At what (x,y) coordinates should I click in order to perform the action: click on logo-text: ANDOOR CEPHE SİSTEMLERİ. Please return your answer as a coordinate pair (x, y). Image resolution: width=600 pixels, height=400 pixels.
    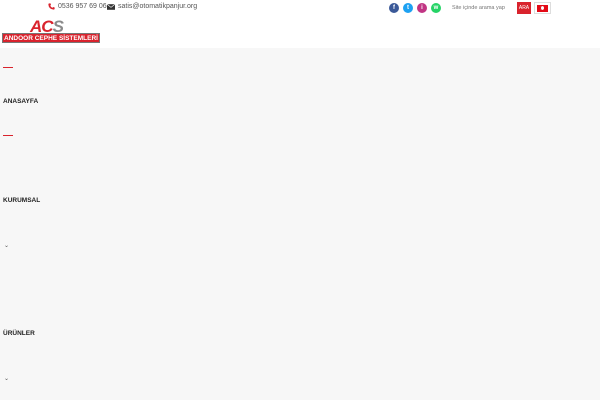
    Looking at the image, I should click on (51, 38).